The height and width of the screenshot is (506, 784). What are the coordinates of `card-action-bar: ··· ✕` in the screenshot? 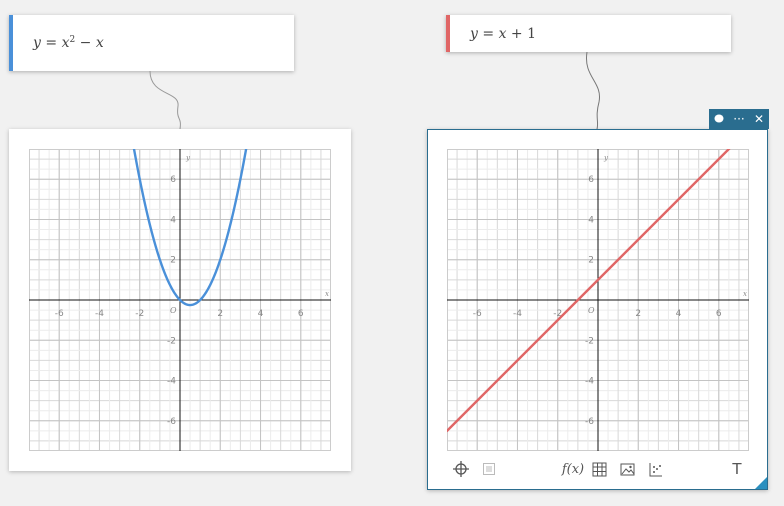 It's located at (739, 119).